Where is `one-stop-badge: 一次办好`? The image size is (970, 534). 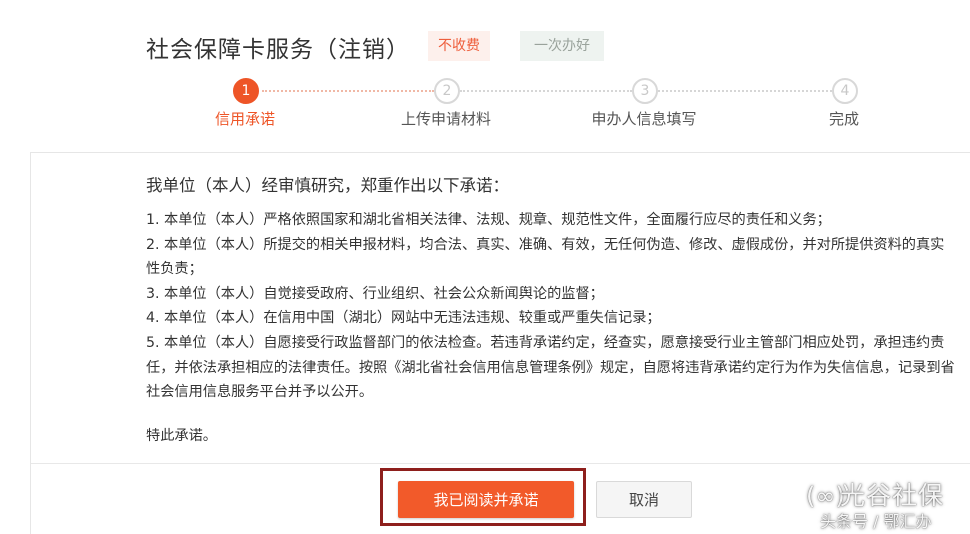 one-stop-badge: 一次办好 is located at coordinates (562, 46).